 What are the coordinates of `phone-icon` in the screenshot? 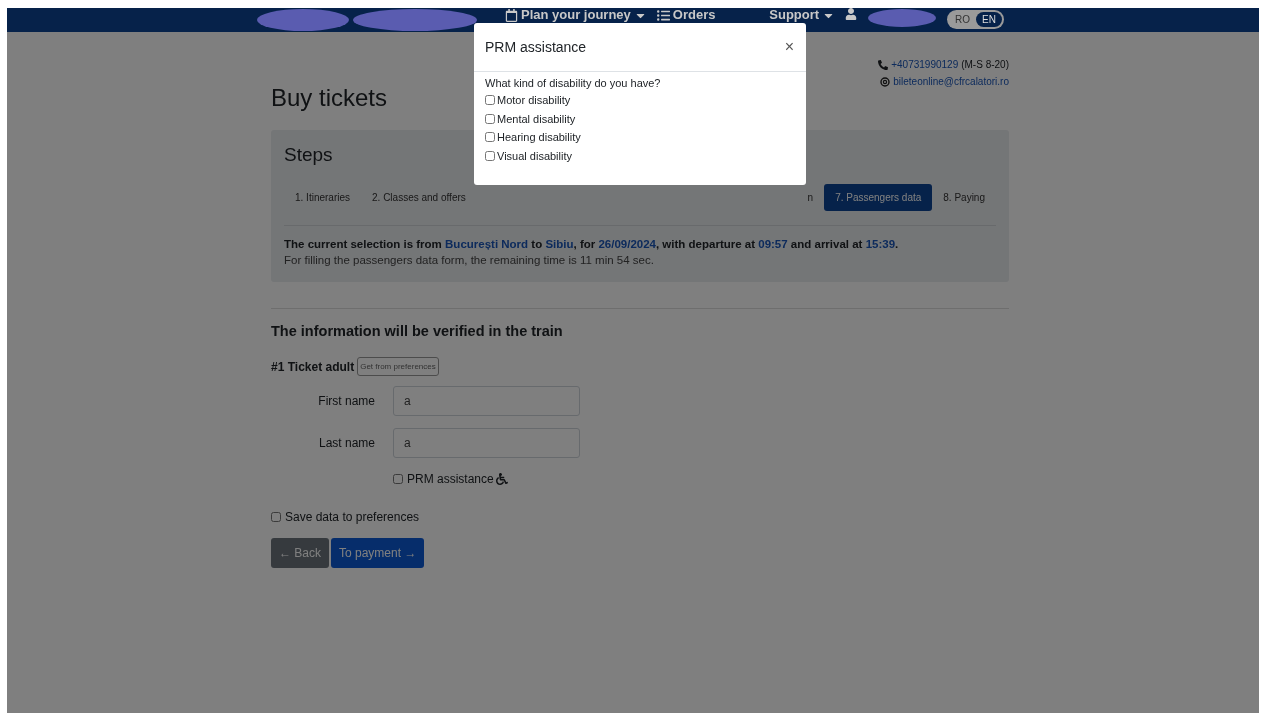 It's located at (883, 64).